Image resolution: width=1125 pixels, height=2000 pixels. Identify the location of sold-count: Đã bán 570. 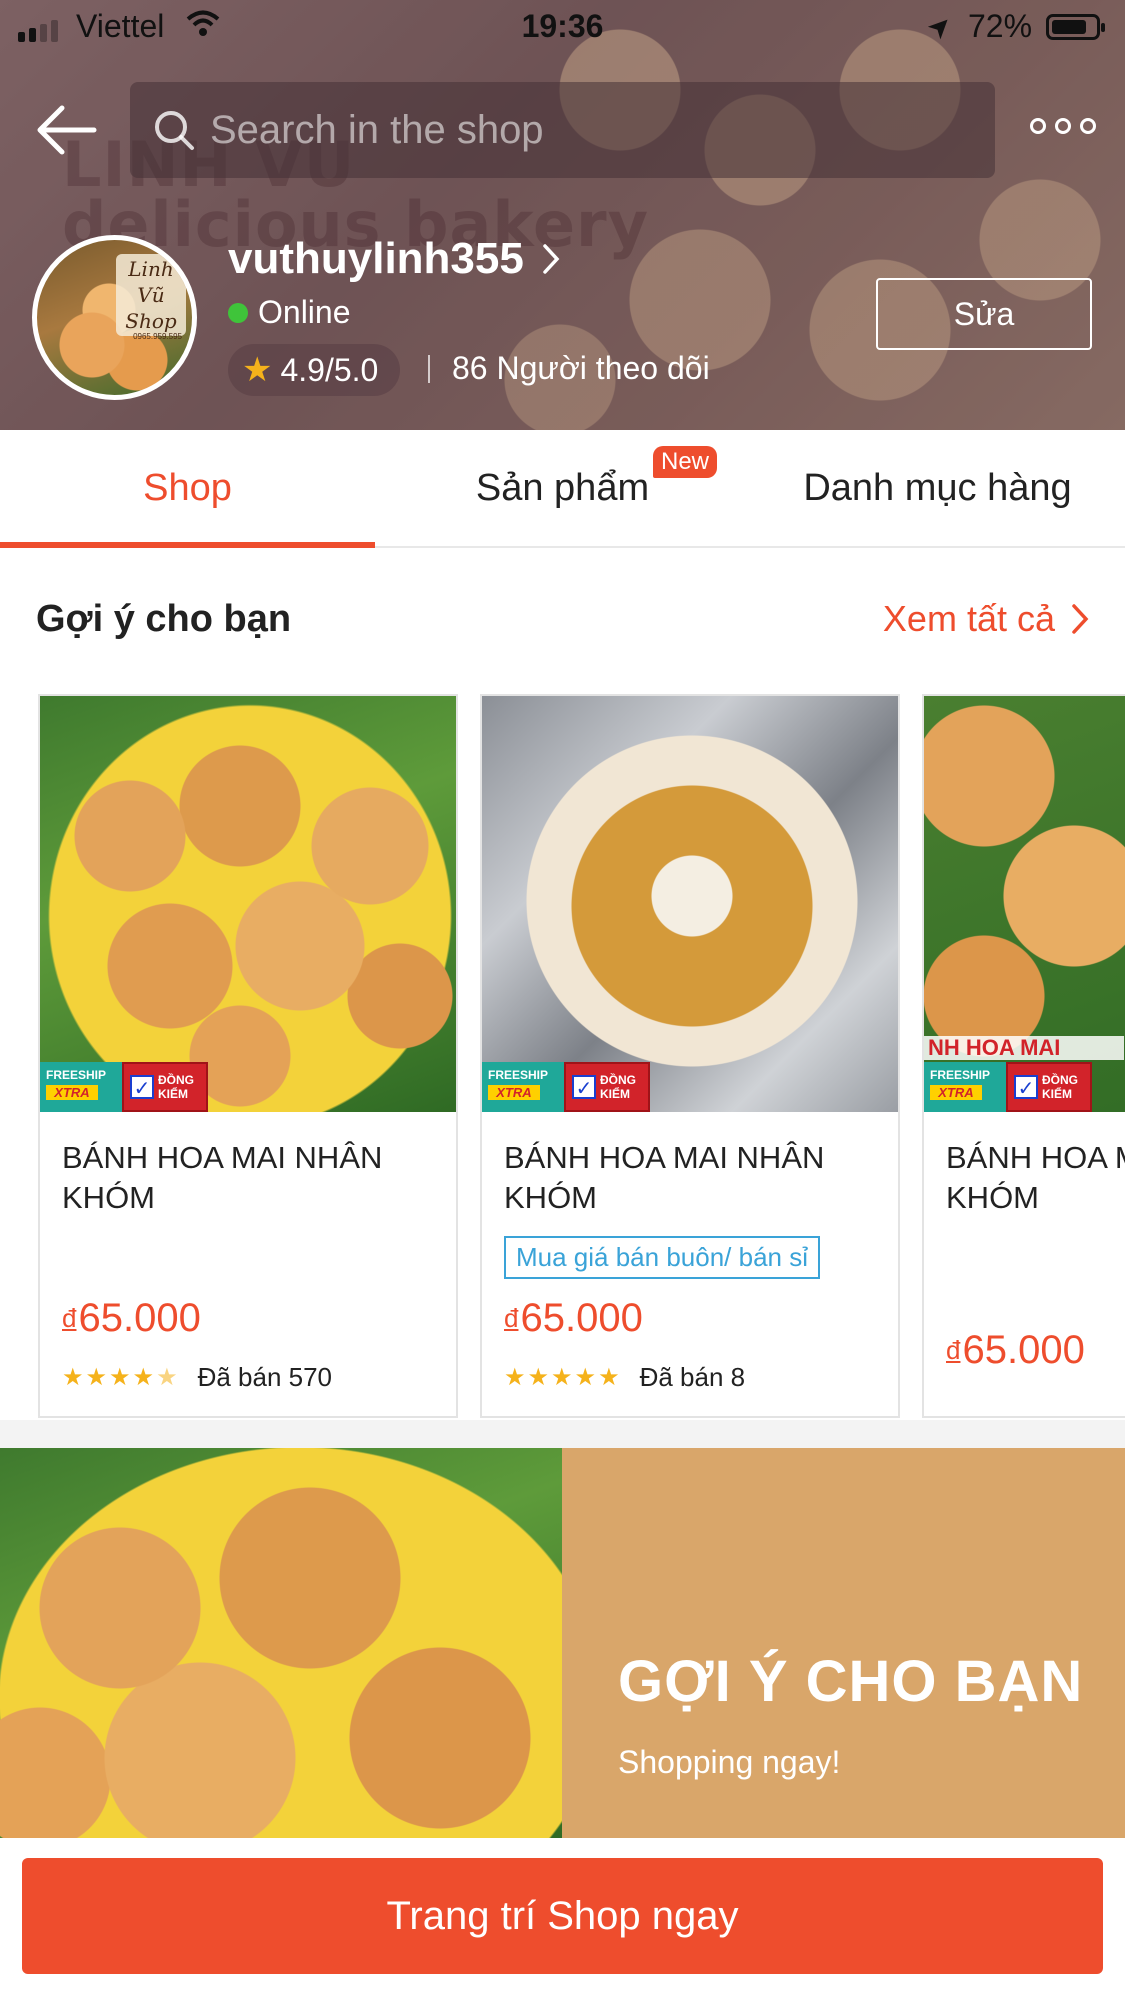
(265, 1377).